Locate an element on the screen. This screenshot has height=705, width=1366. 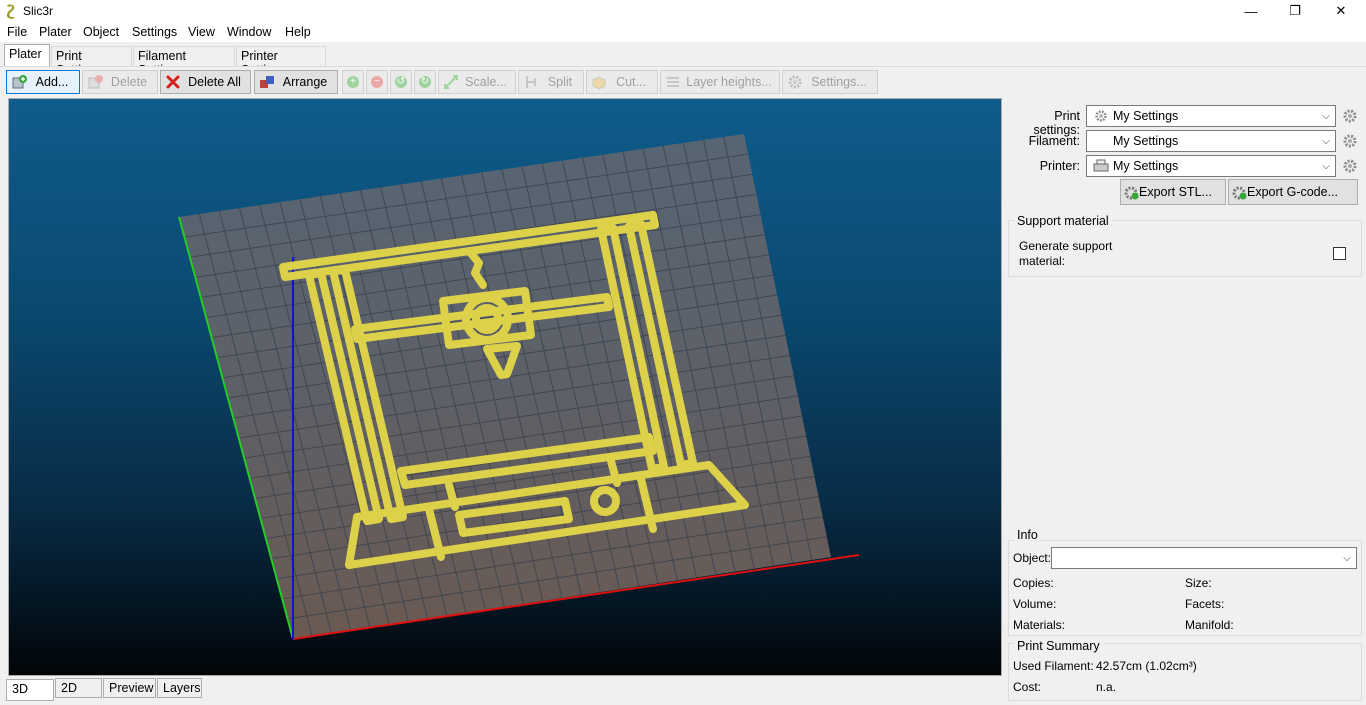
cog-icon is located at coordinates (795, 82).